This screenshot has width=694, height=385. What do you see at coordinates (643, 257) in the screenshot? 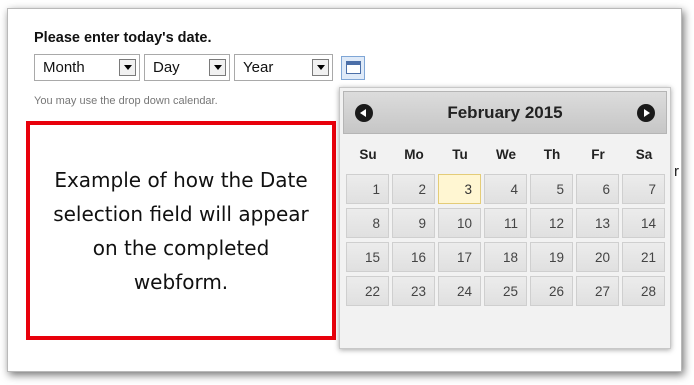
I see `day-cell: 21` at bounding box center [643, 257].